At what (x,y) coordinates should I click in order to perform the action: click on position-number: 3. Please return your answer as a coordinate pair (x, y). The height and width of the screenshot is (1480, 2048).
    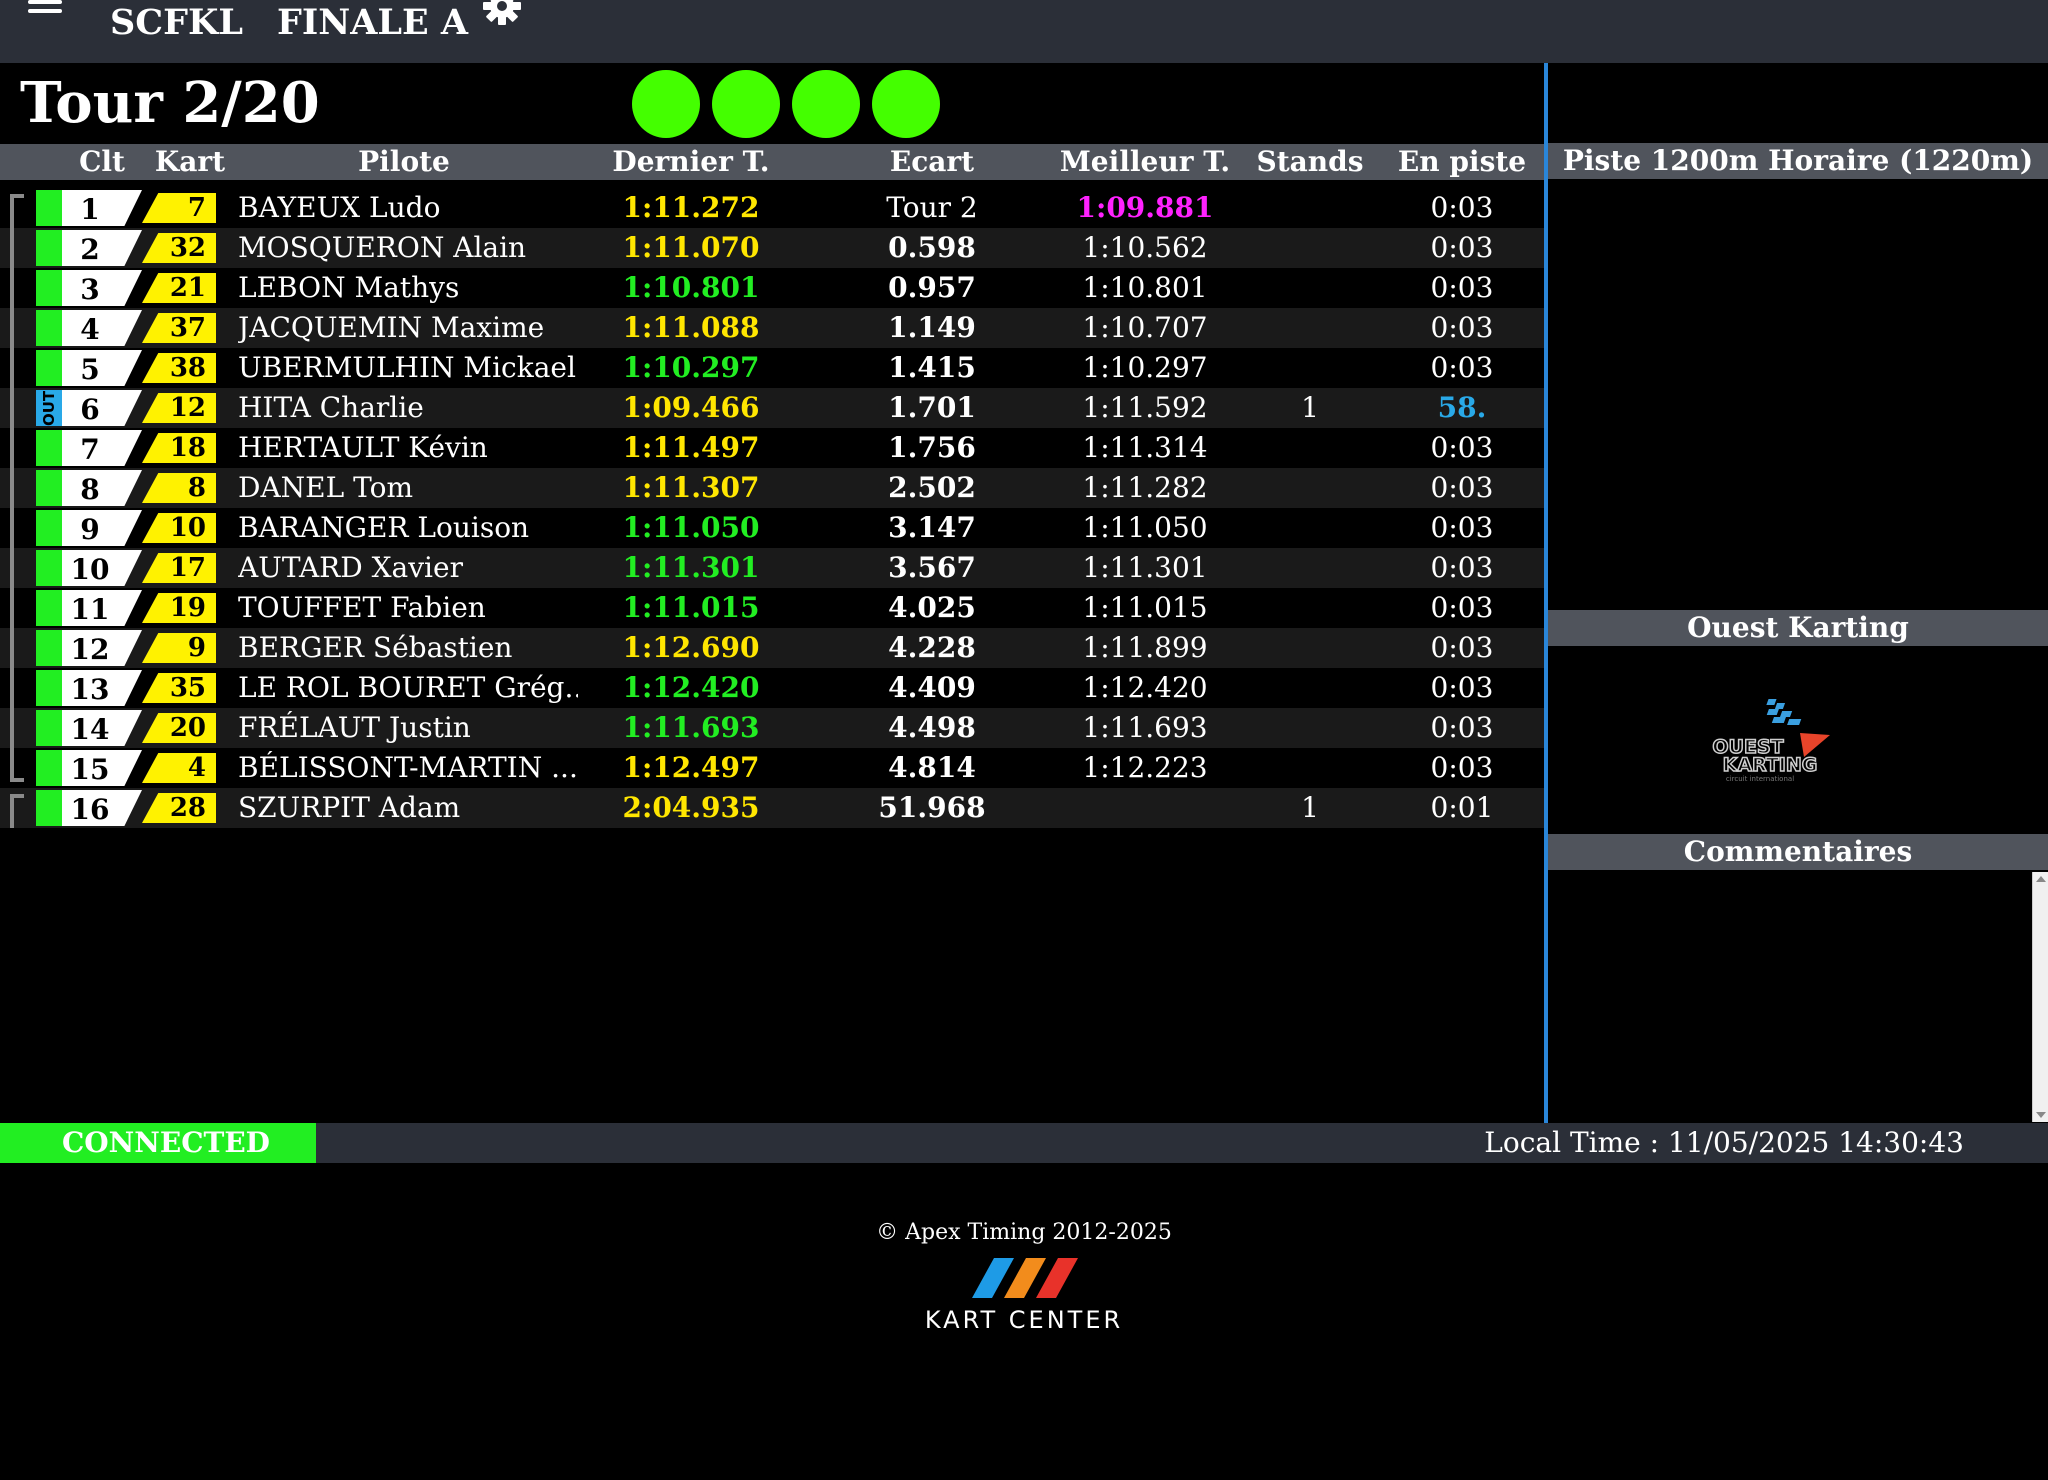
    Looking at the image, I should click on (90, 289).